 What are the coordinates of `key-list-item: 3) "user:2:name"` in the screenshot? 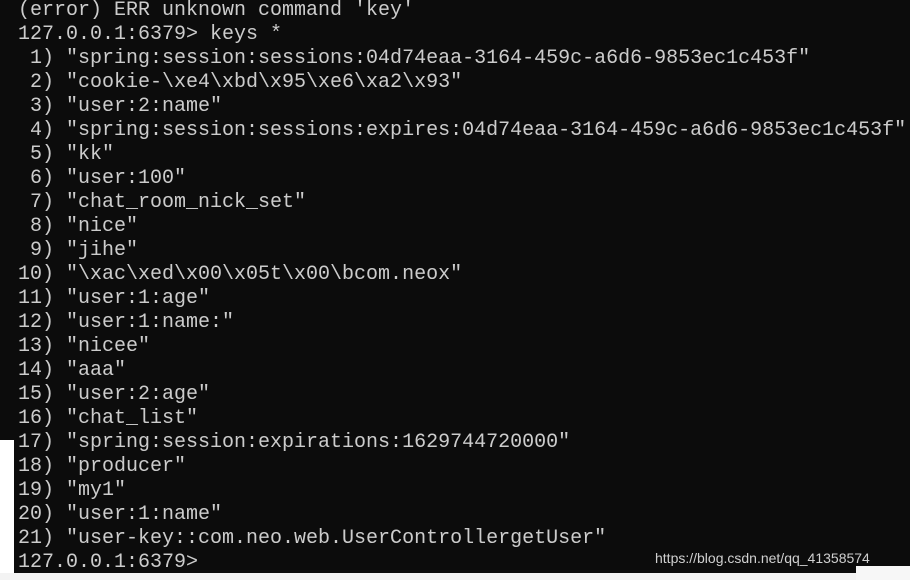 It's located at (120, 106).